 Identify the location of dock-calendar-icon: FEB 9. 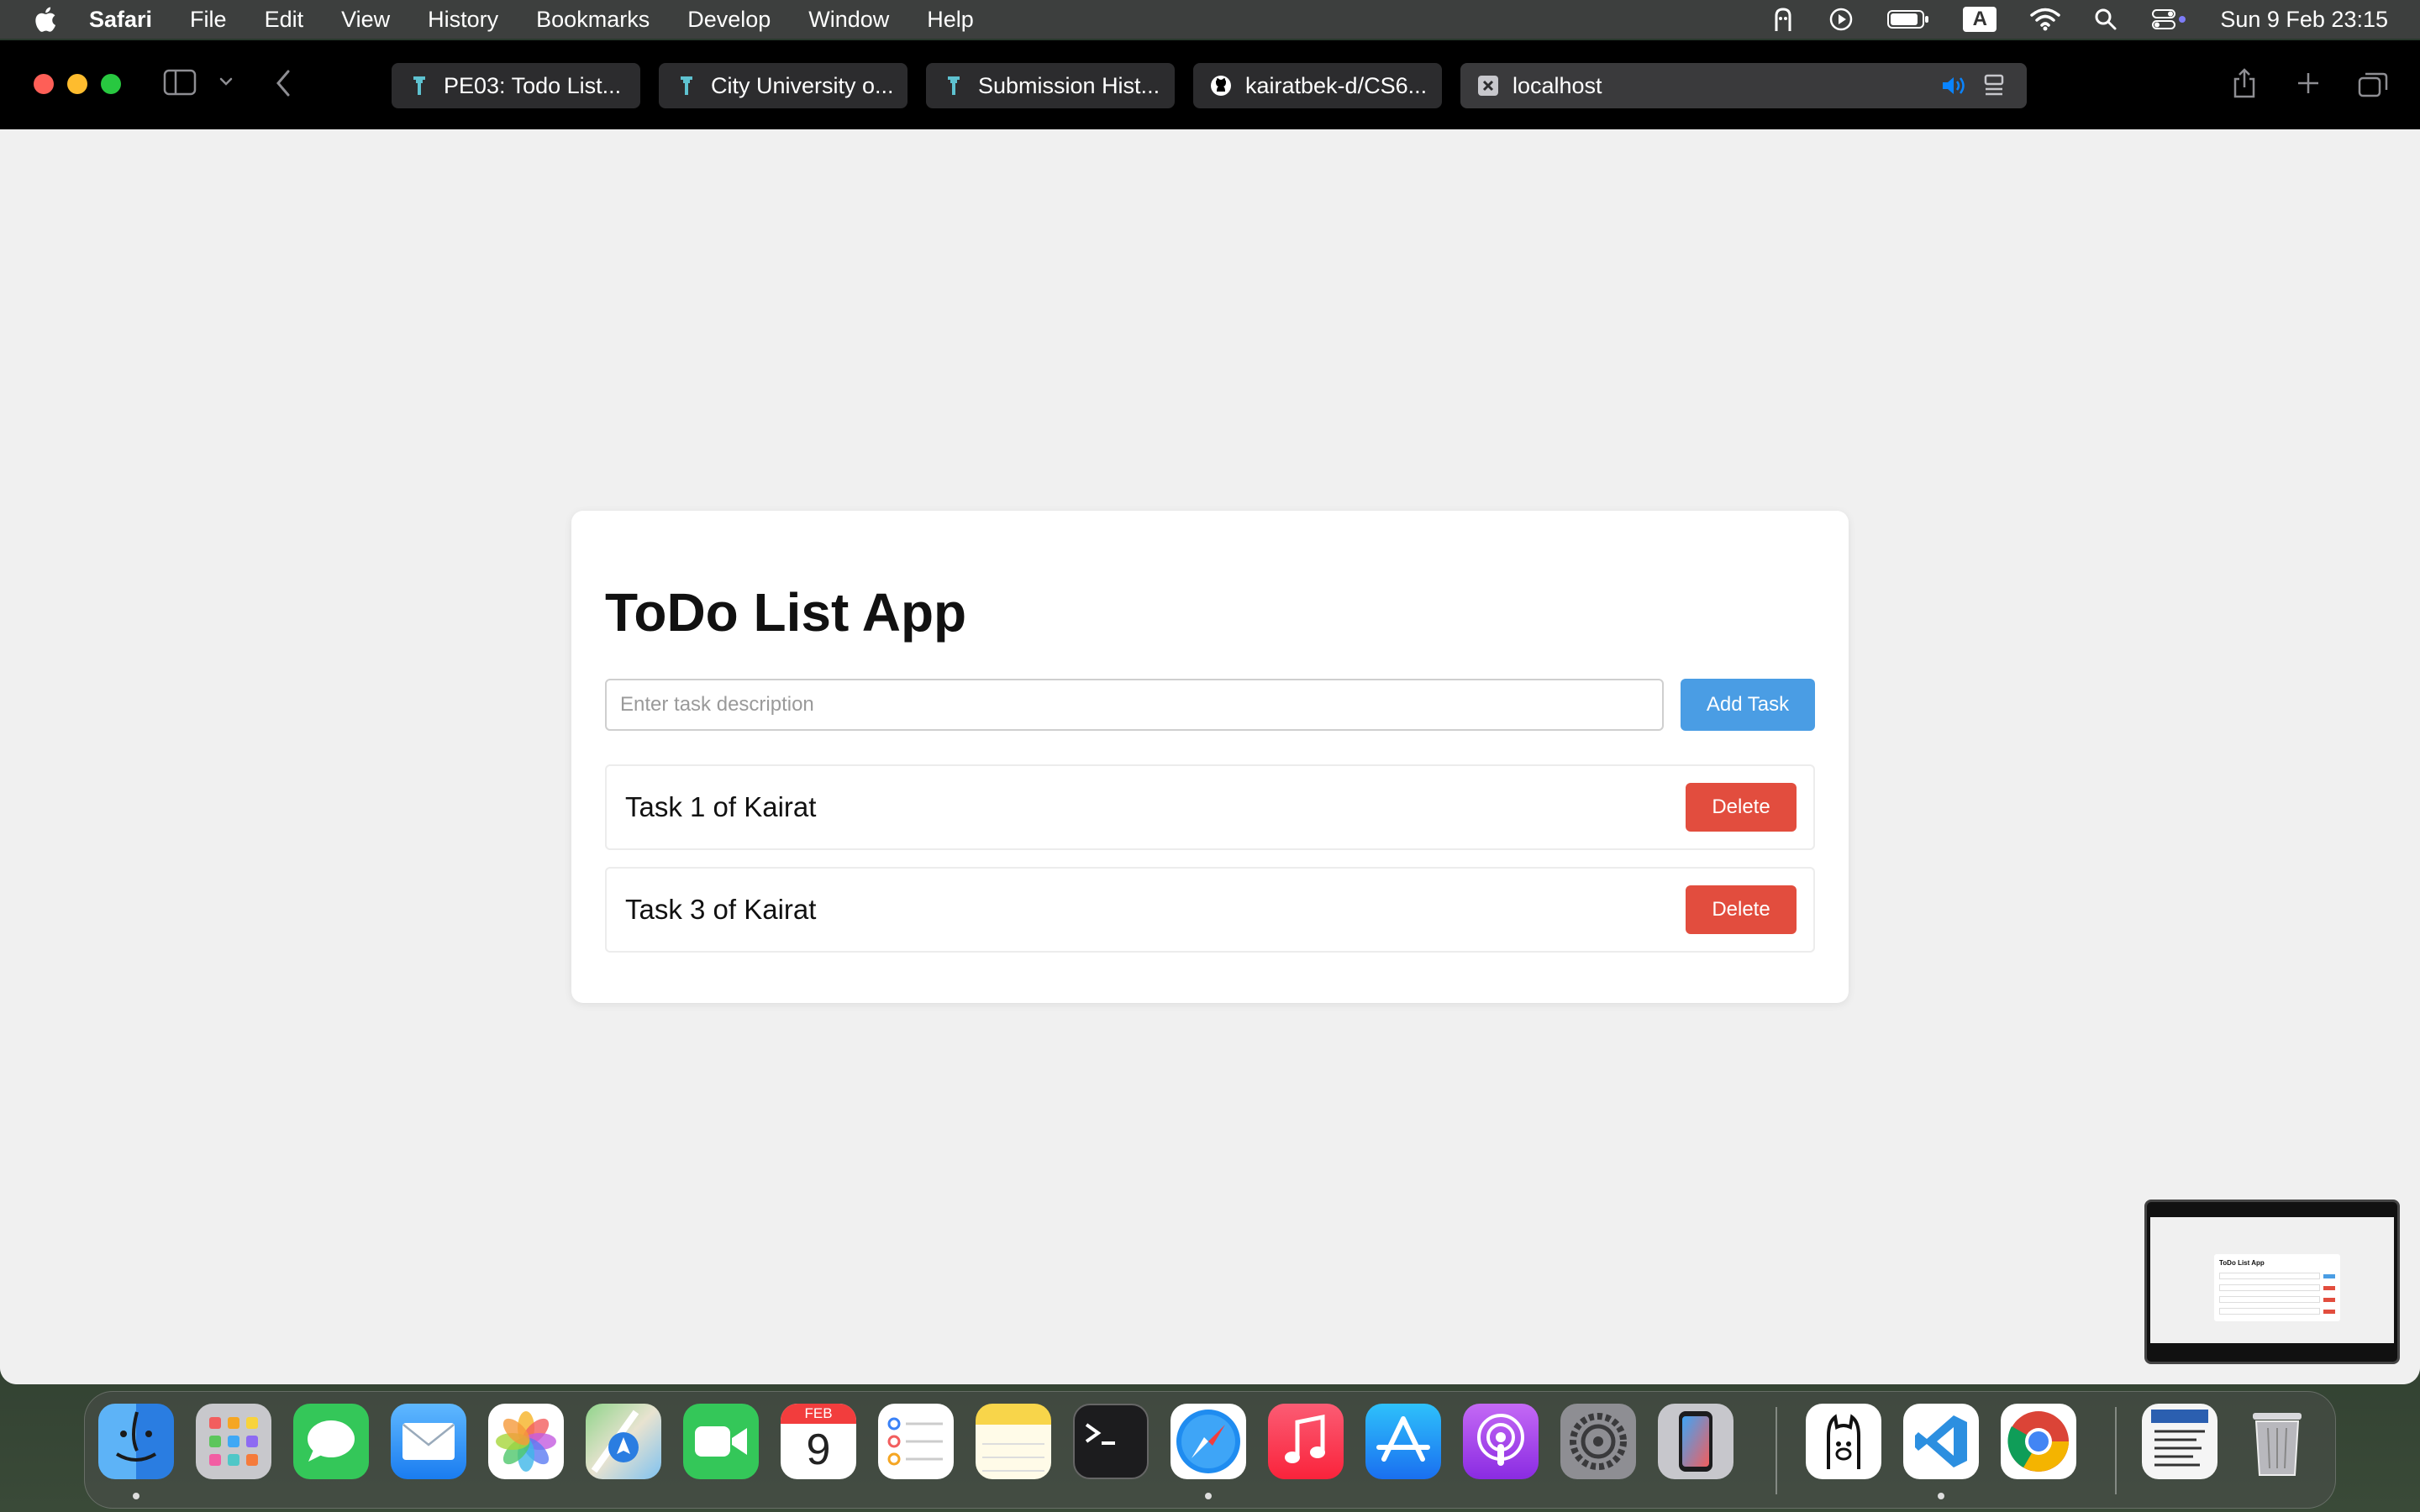
(818, 1441).